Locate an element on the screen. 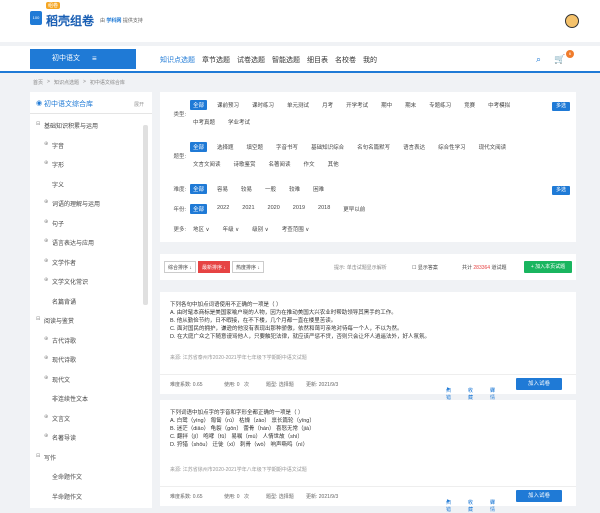  filter-option: 文言文阅读 is located at coordinates (207, 164).